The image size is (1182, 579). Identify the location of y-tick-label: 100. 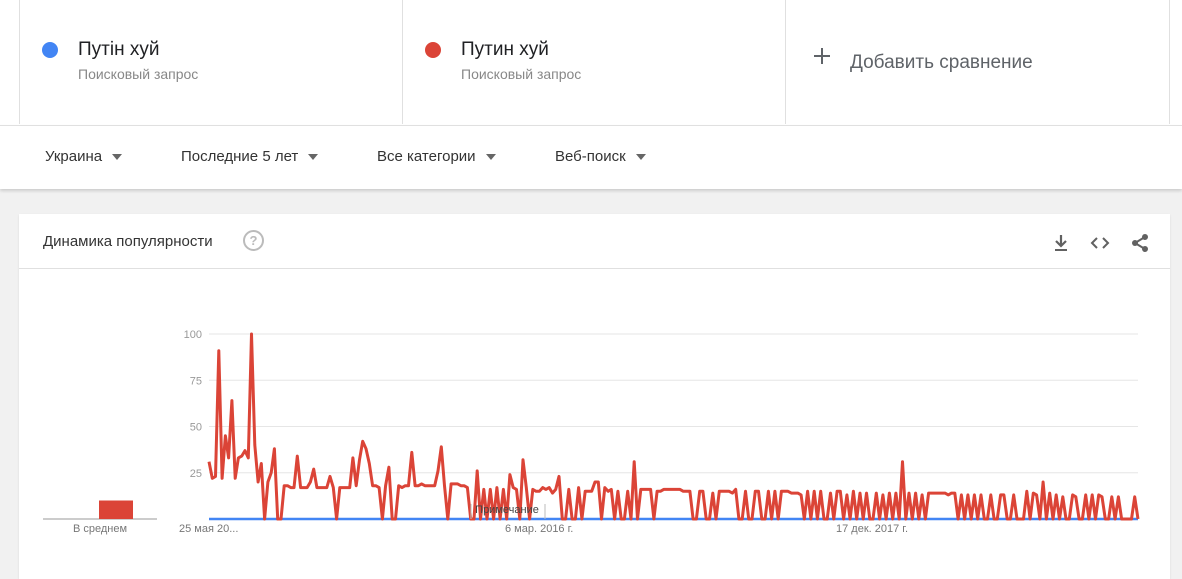
(193, 335).